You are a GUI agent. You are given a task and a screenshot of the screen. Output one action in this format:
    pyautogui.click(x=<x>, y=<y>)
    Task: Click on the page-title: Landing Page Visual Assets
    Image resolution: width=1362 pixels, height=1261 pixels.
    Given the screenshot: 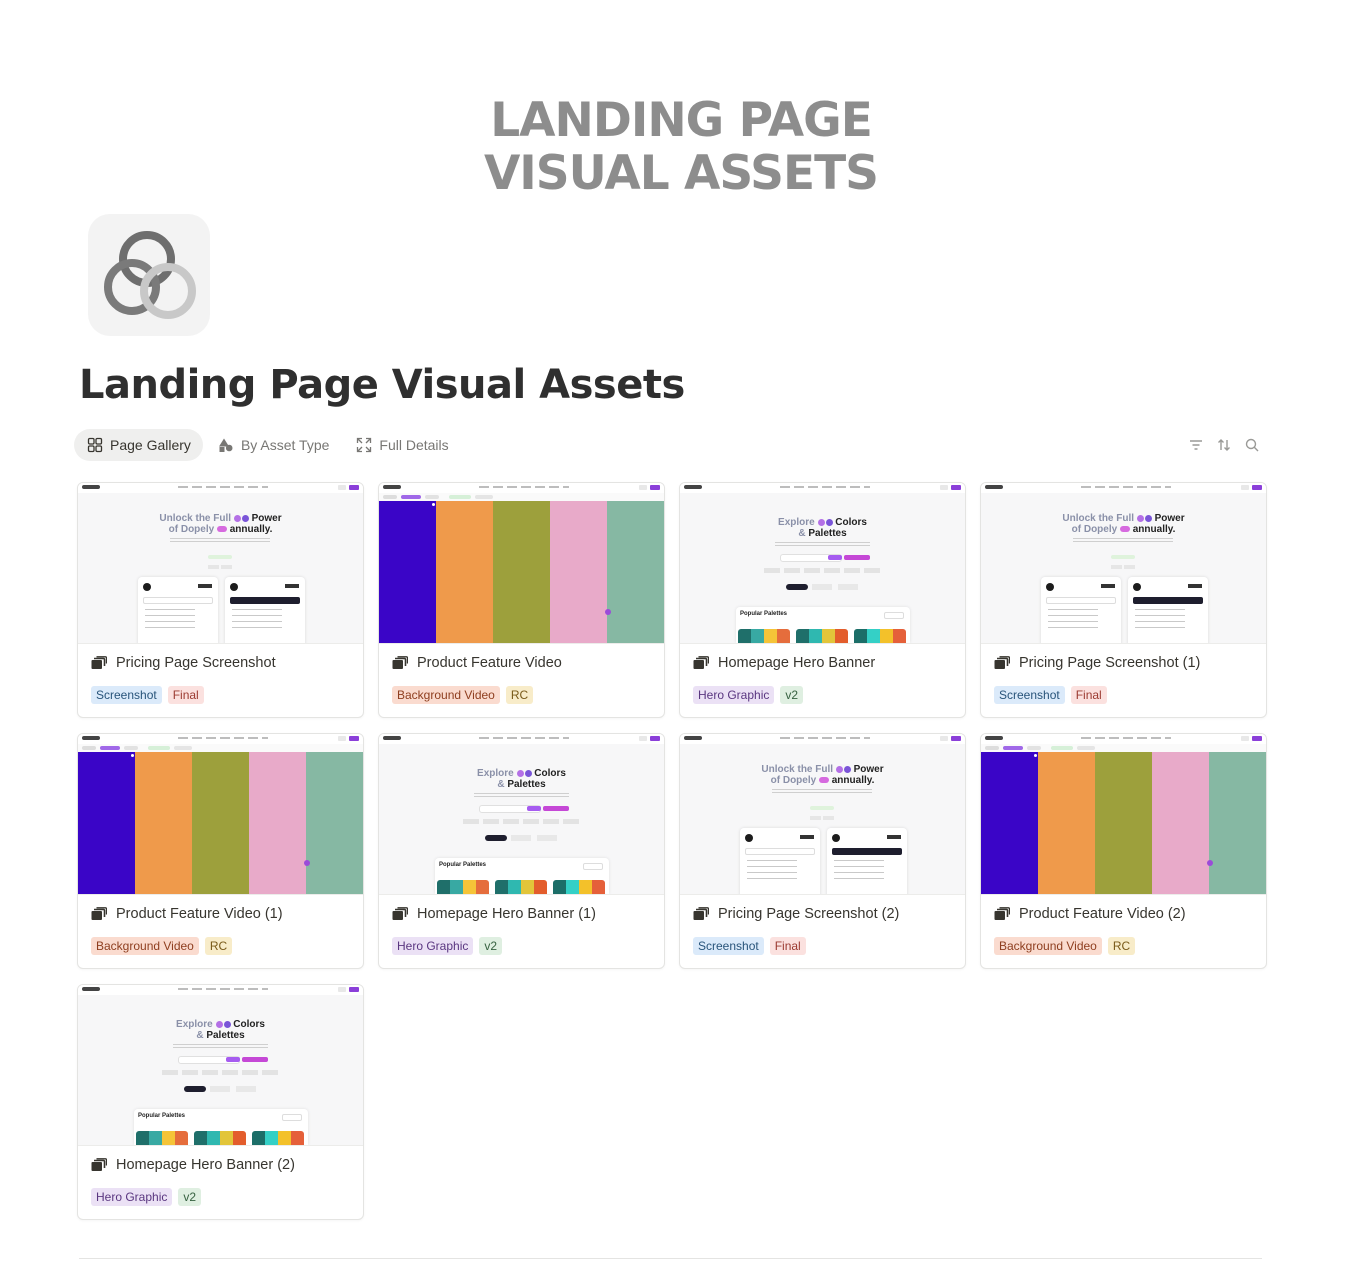 What is the action you would take?
    pyautogui.click(x=382, y=385)
    